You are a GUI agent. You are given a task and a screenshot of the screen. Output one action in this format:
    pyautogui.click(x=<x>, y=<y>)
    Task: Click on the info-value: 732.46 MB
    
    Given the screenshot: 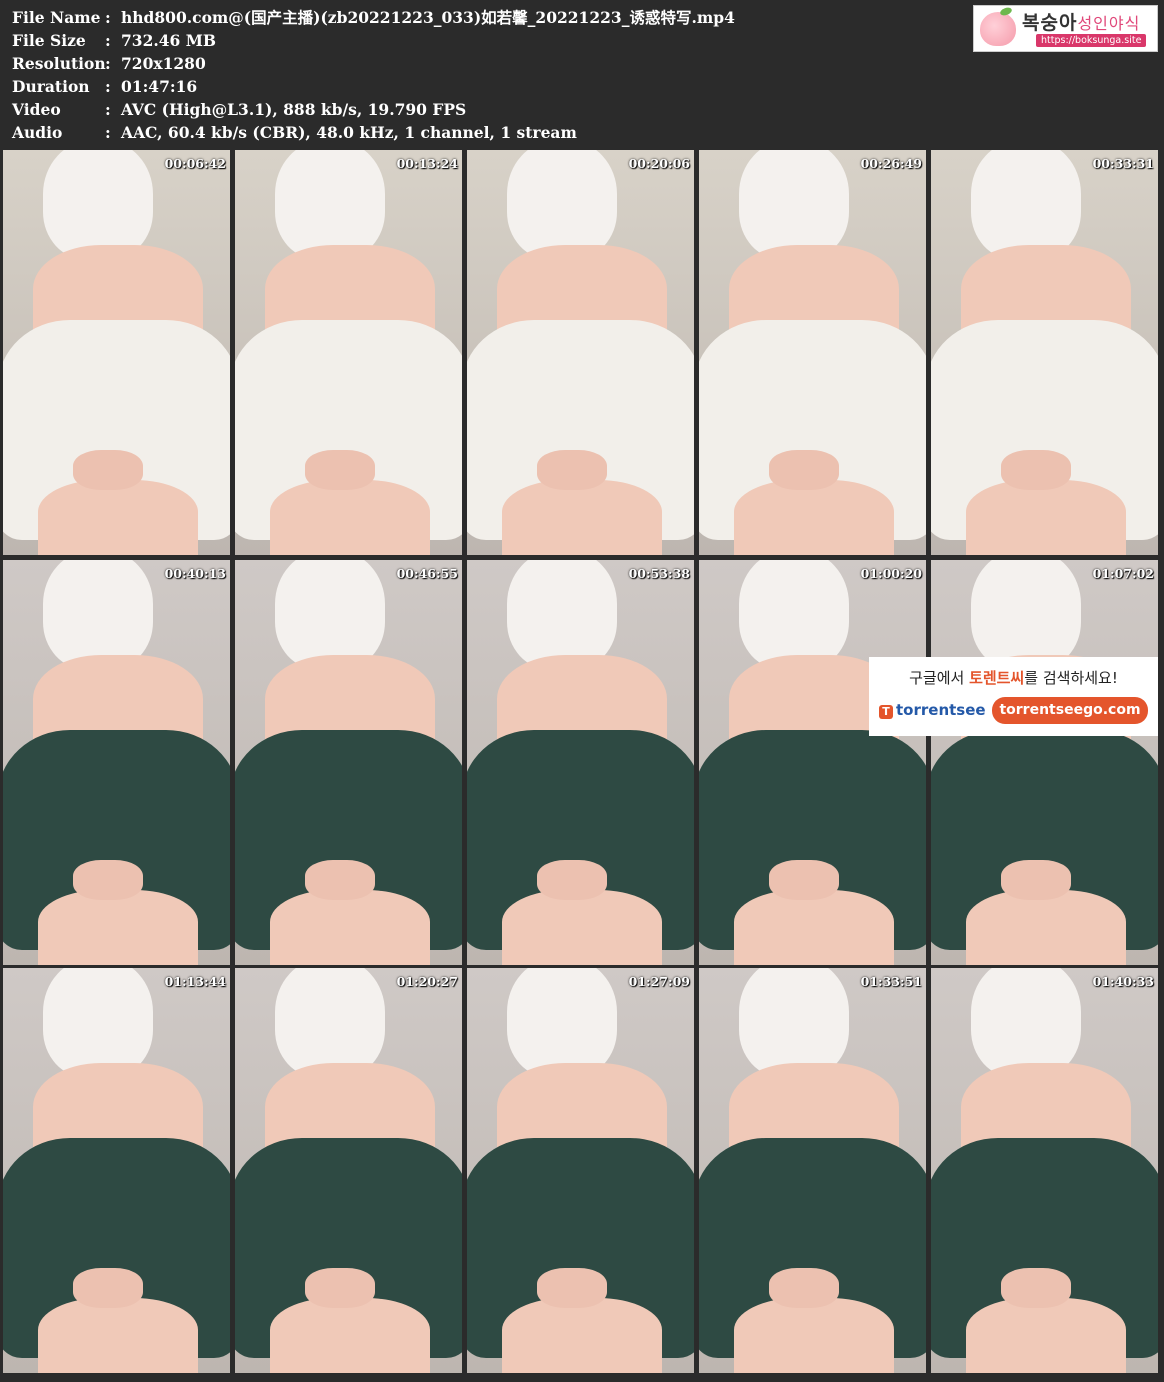 What is the action you would take?
    pyautogui.click(x=168, y=40)
    